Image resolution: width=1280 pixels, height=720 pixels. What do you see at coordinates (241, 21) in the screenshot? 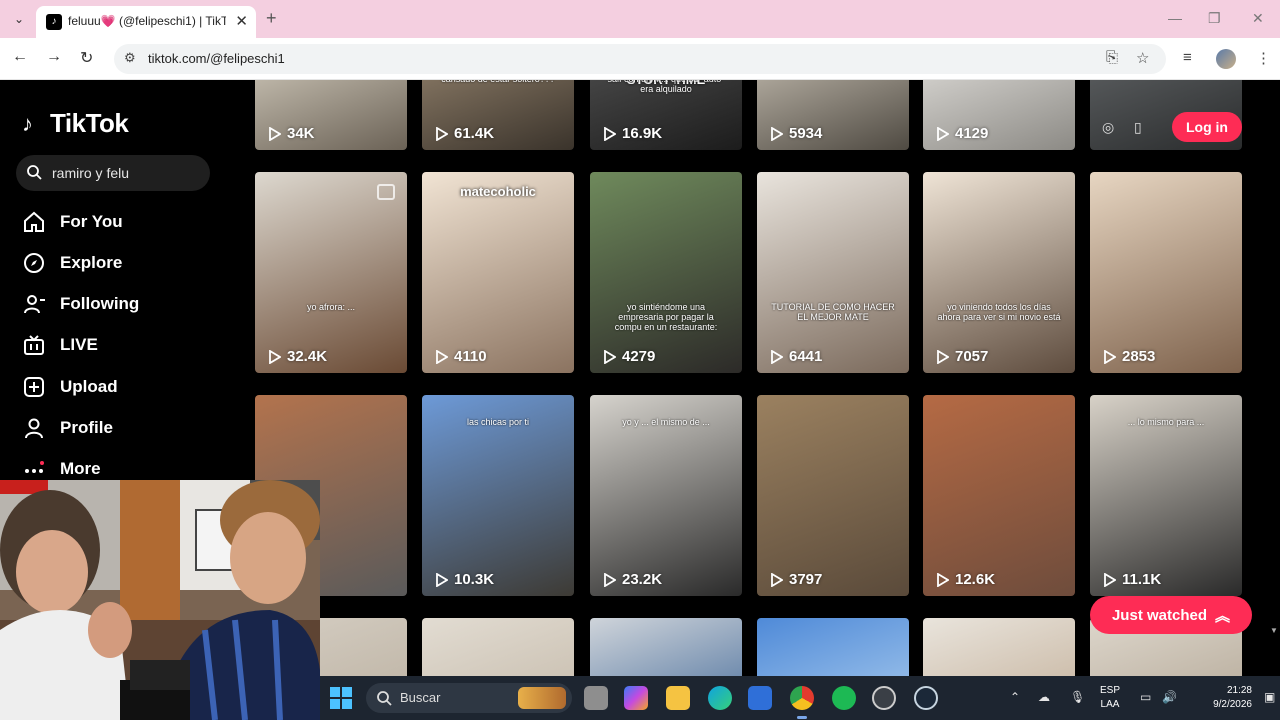
I see `tab-close-icon: ✕` at bounding box center [241, 21].